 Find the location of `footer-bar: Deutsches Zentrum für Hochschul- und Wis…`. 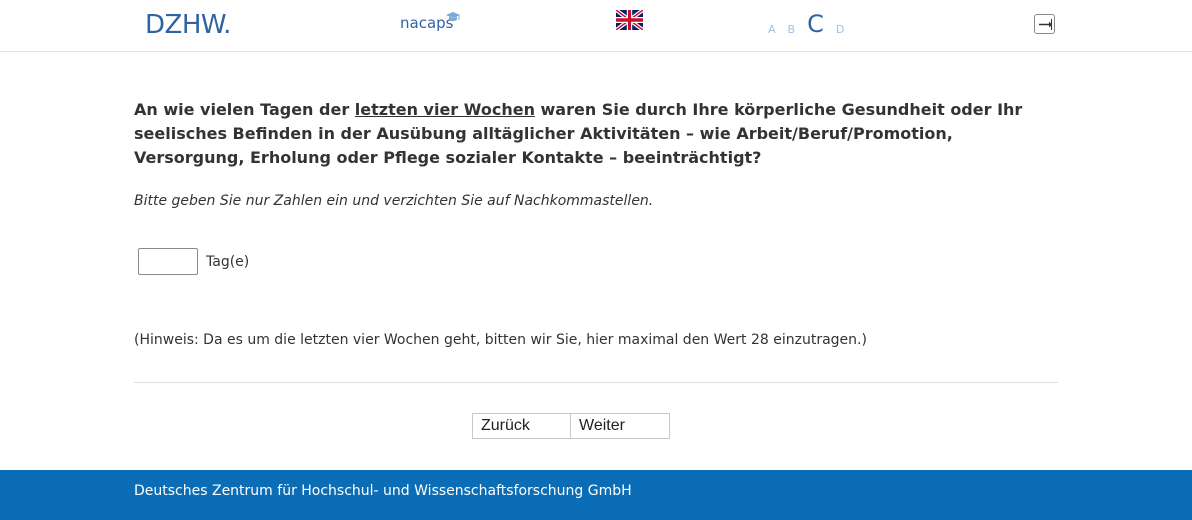

footer-bar: Deutsches Zentrum für Hochschul- und Wis… is located at coordinates (596, 495).